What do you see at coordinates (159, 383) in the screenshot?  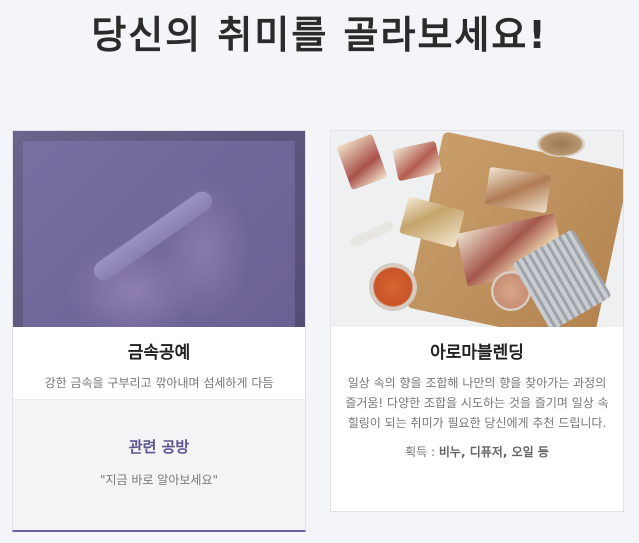 I see `card-description: 강한 금속을 구부리고 깎아내며 섬세하게 다듬` at bounding box center [159, 383].